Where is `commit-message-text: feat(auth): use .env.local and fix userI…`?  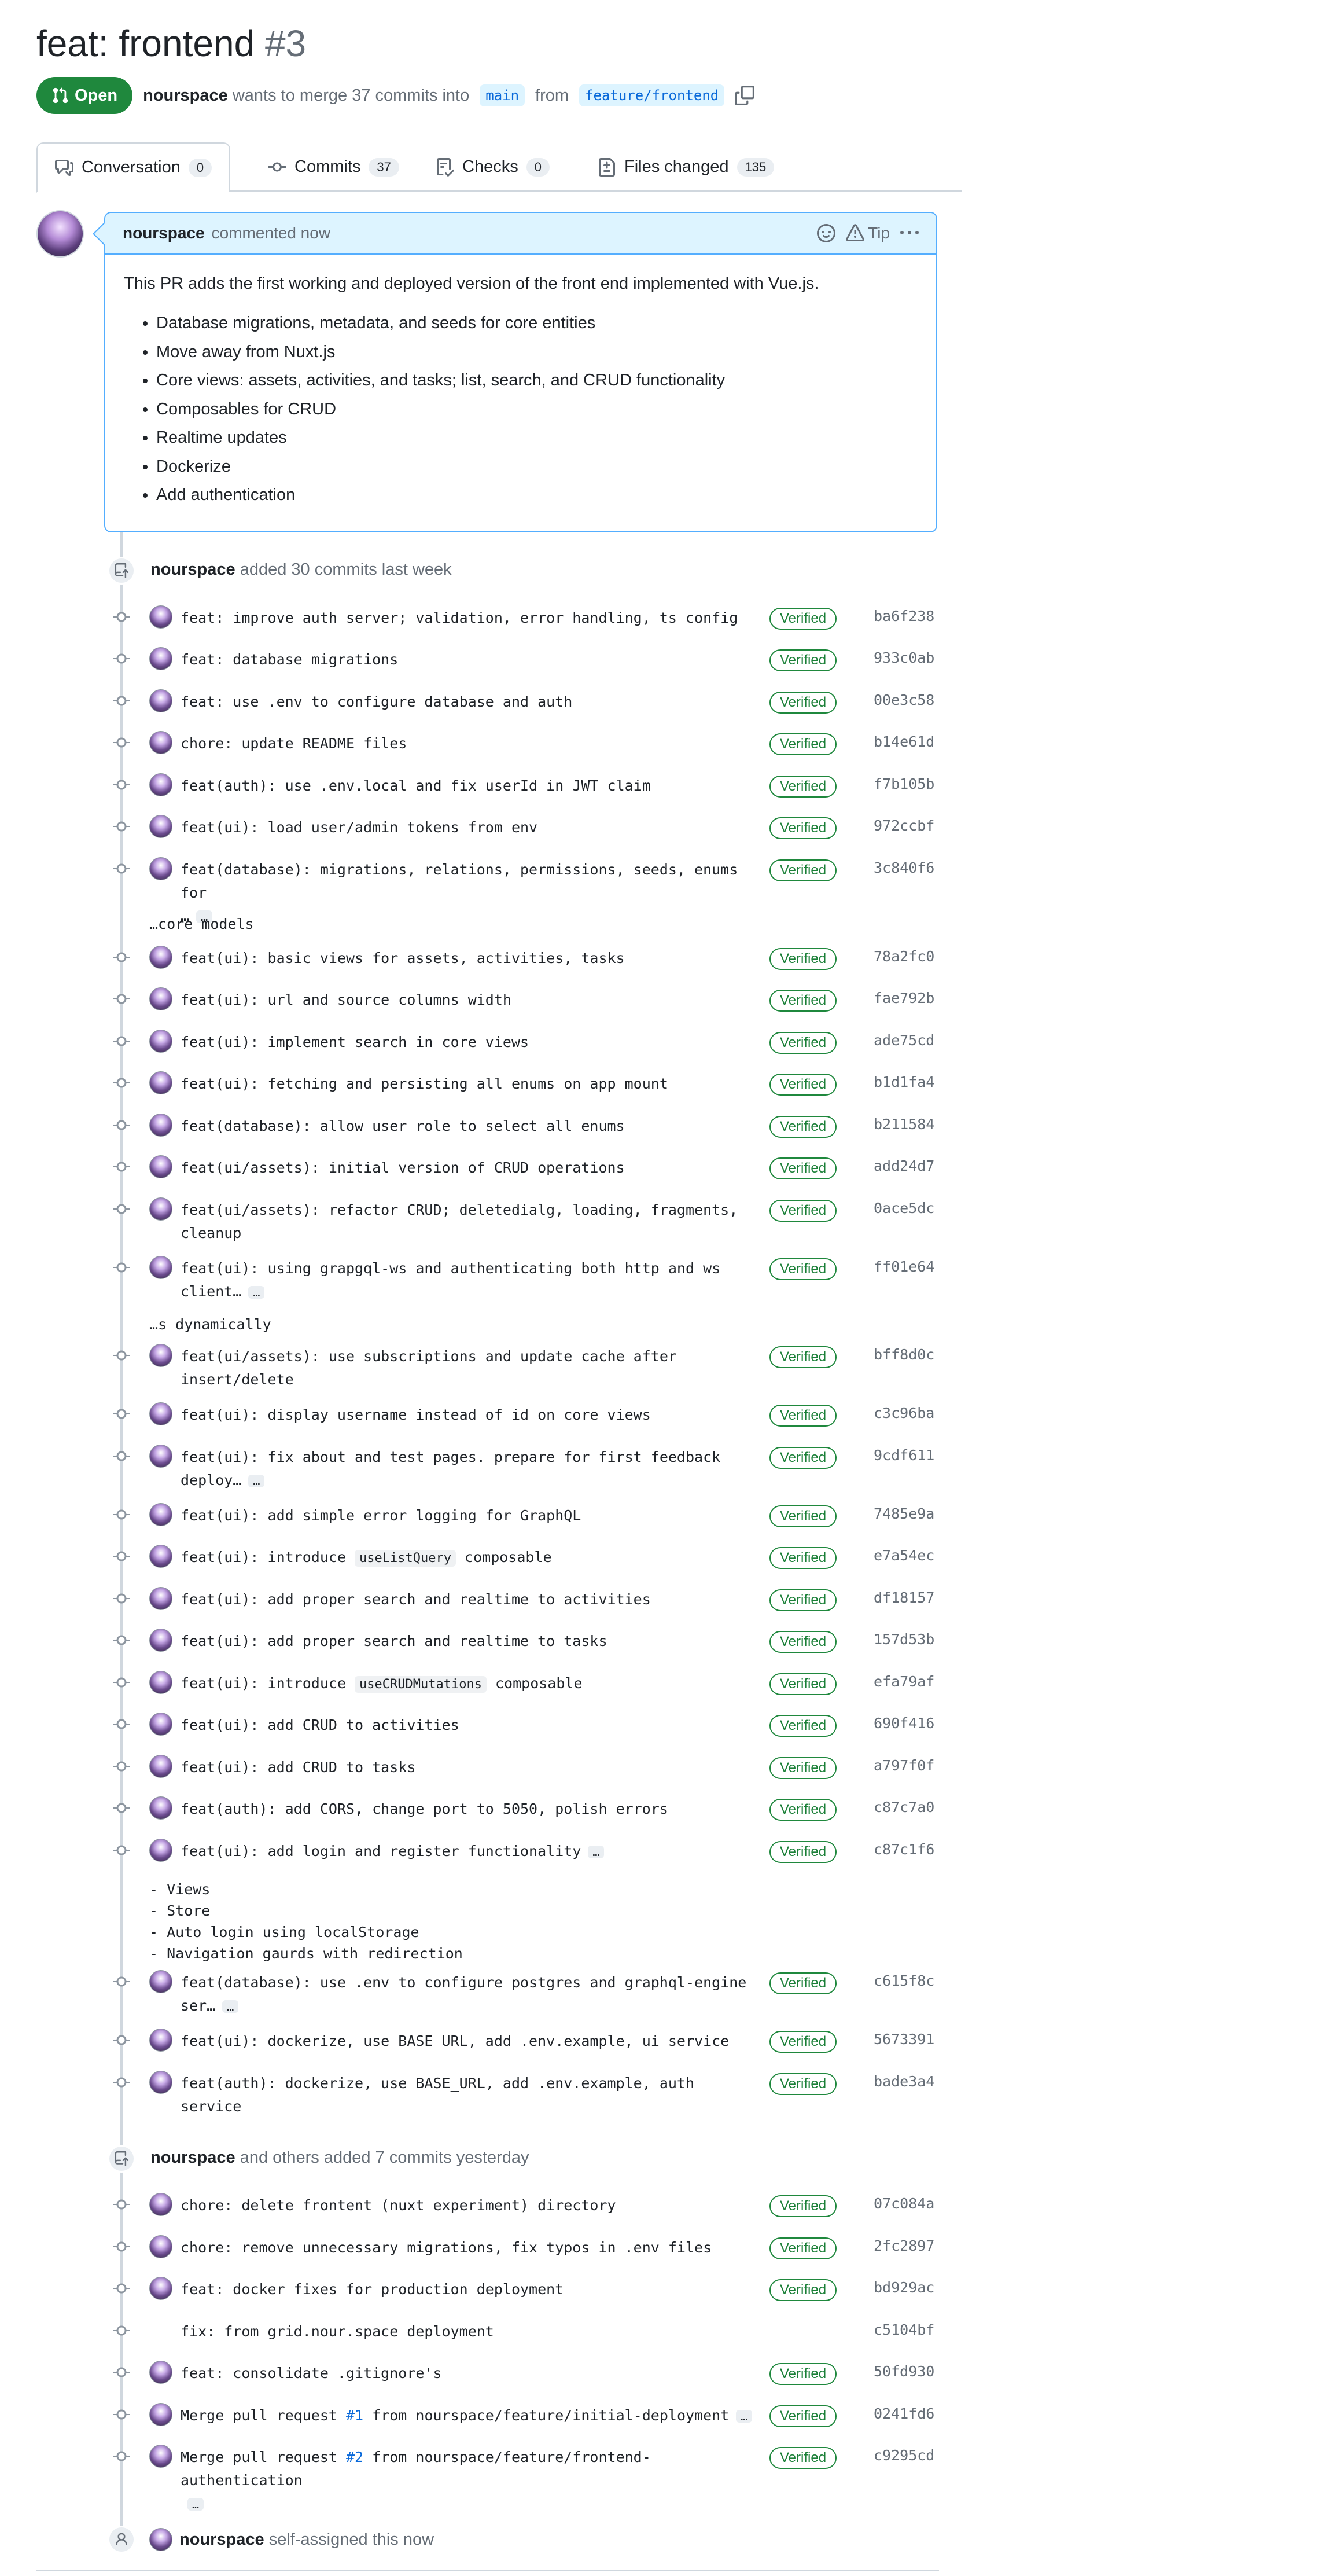
commit-message-text: feat(auth): use .env.local and fix userI… is located at coordinates (416, 786).